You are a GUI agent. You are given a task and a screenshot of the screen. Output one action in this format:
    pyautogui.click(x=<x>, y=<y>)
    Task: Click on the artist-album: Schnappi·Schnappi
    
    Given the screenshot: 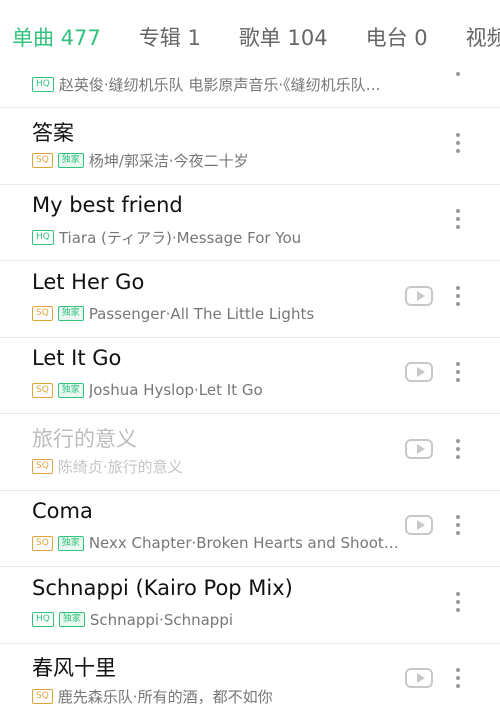 What is the action you would take?
    pyautogui.click(x=161, y=619)
    